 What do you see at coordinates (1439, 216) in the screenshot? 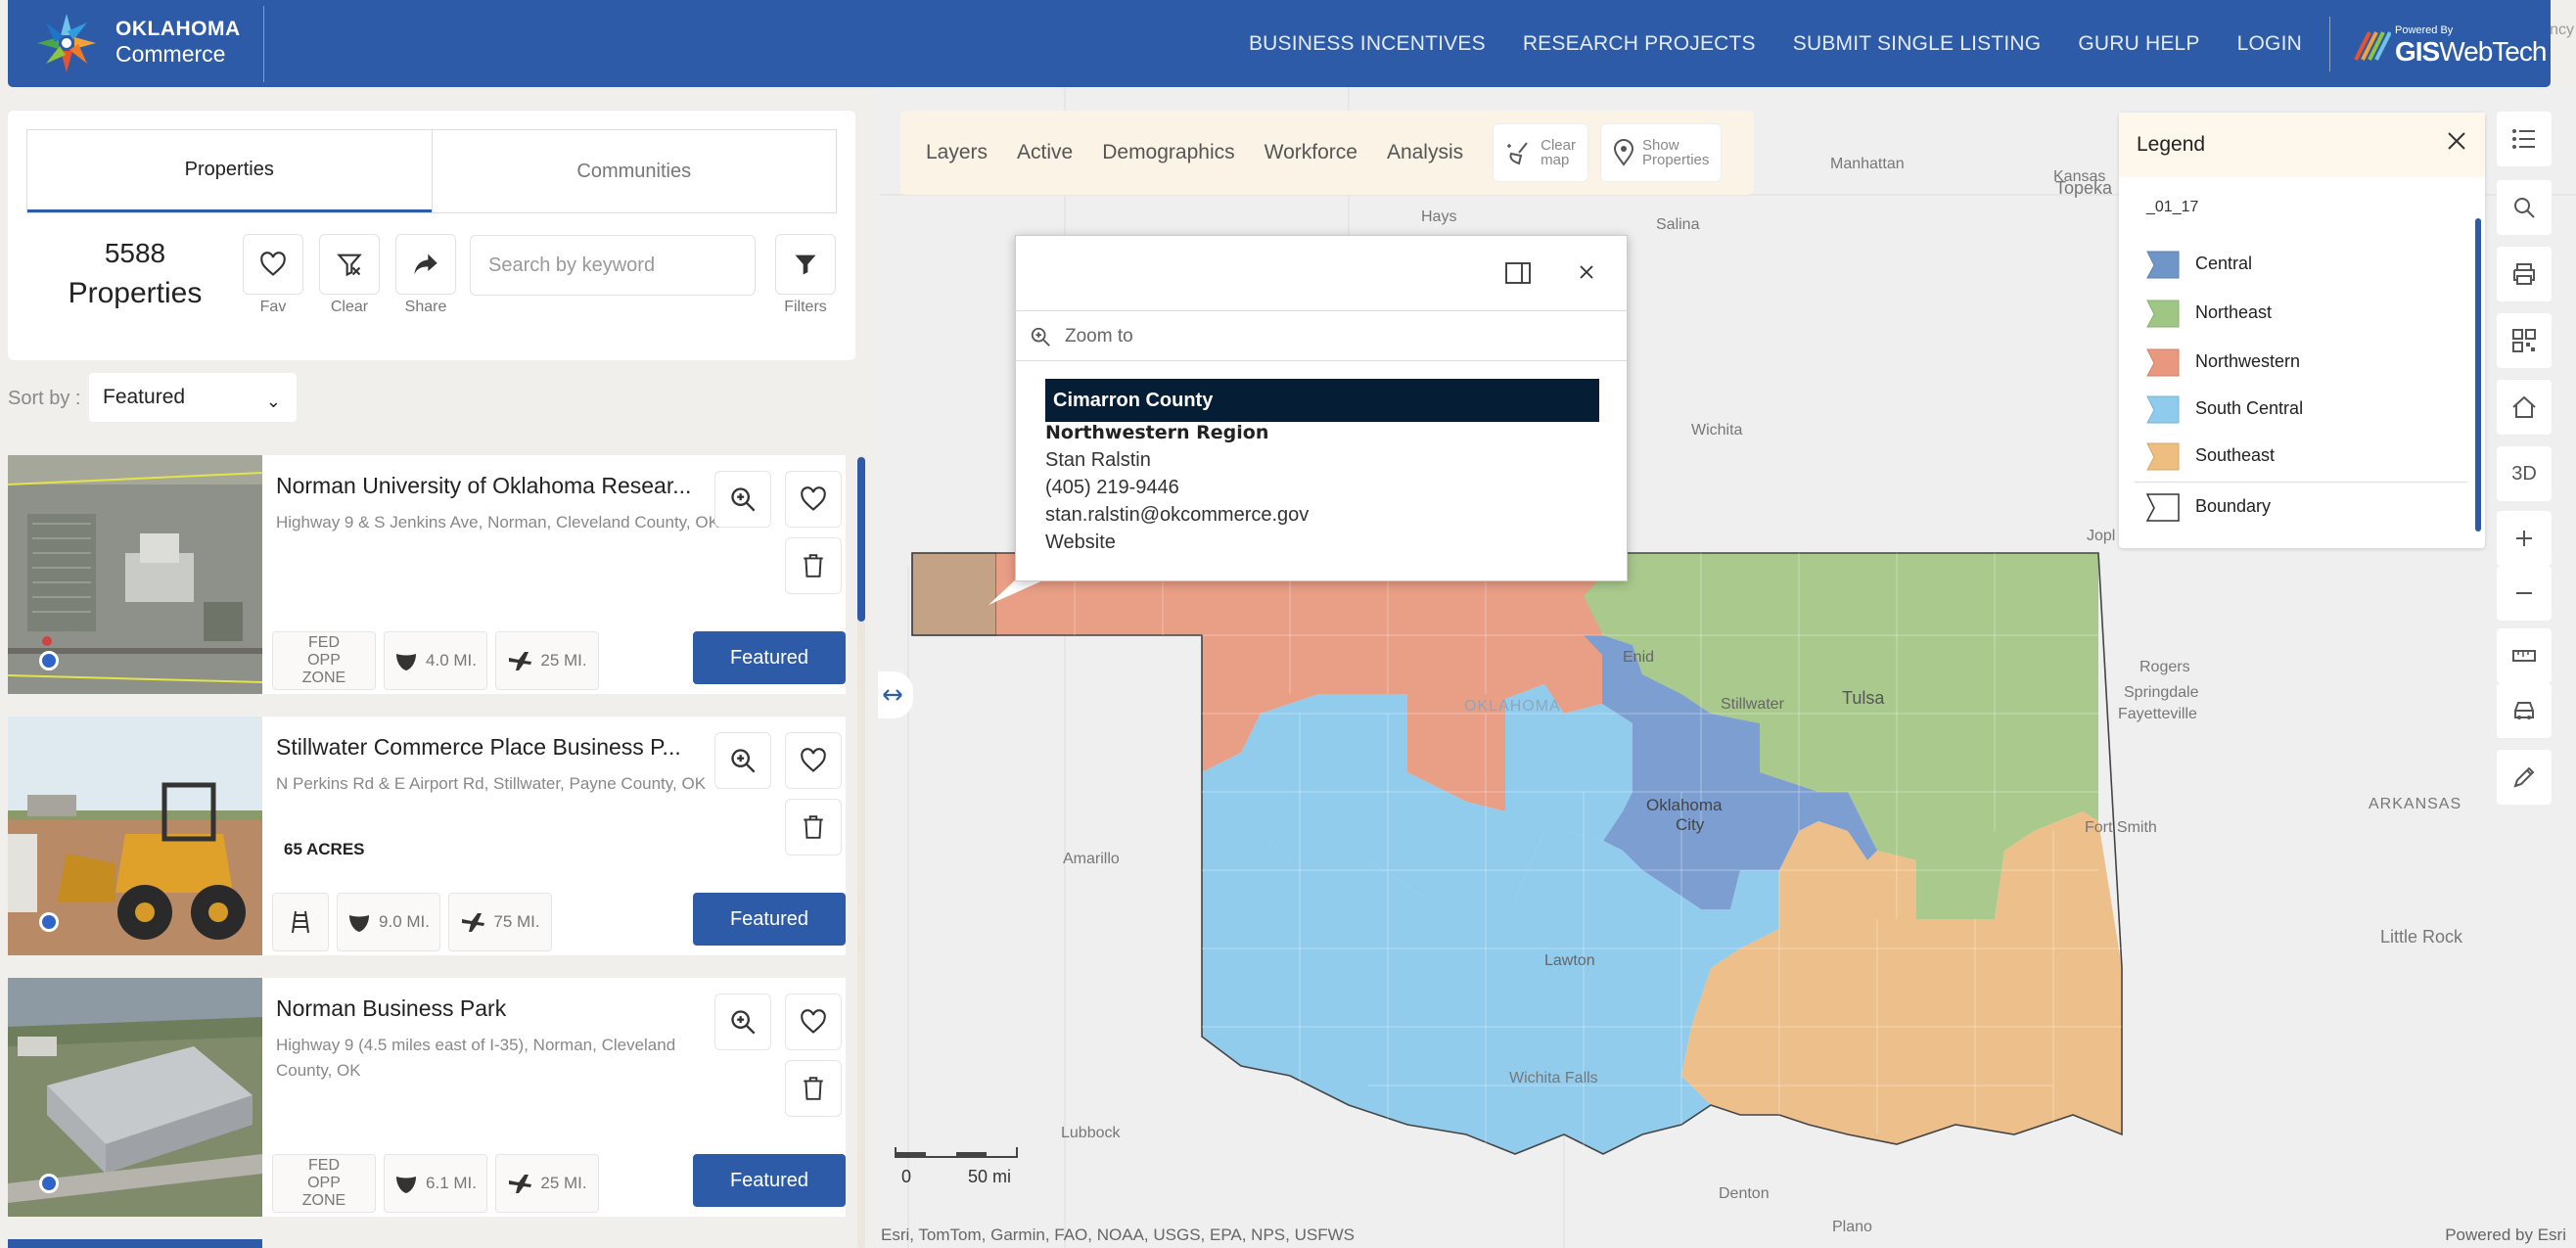
I see `map-label-hays: Hays` at bounding box center [1439, 216].